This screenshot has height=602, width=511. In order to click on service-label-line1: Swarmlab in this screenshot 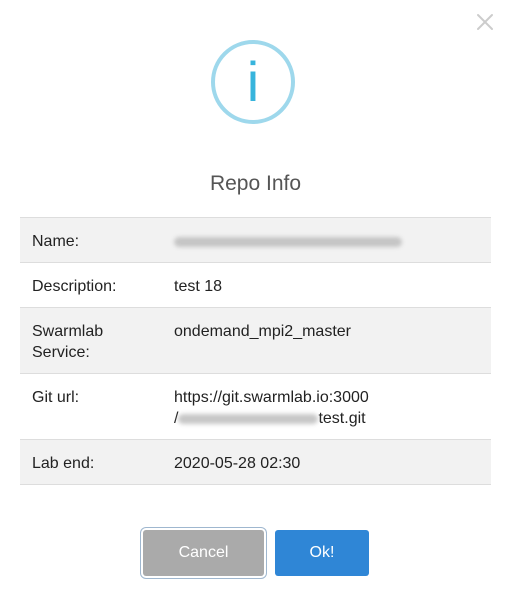, I will do `click(68, 331)`.